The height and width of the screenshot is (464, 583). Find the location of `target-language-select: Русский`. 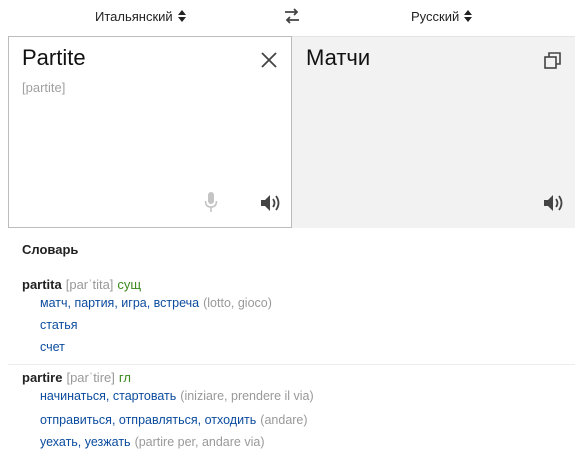

target-language-select: Русский is located at coordinates (442, 16).